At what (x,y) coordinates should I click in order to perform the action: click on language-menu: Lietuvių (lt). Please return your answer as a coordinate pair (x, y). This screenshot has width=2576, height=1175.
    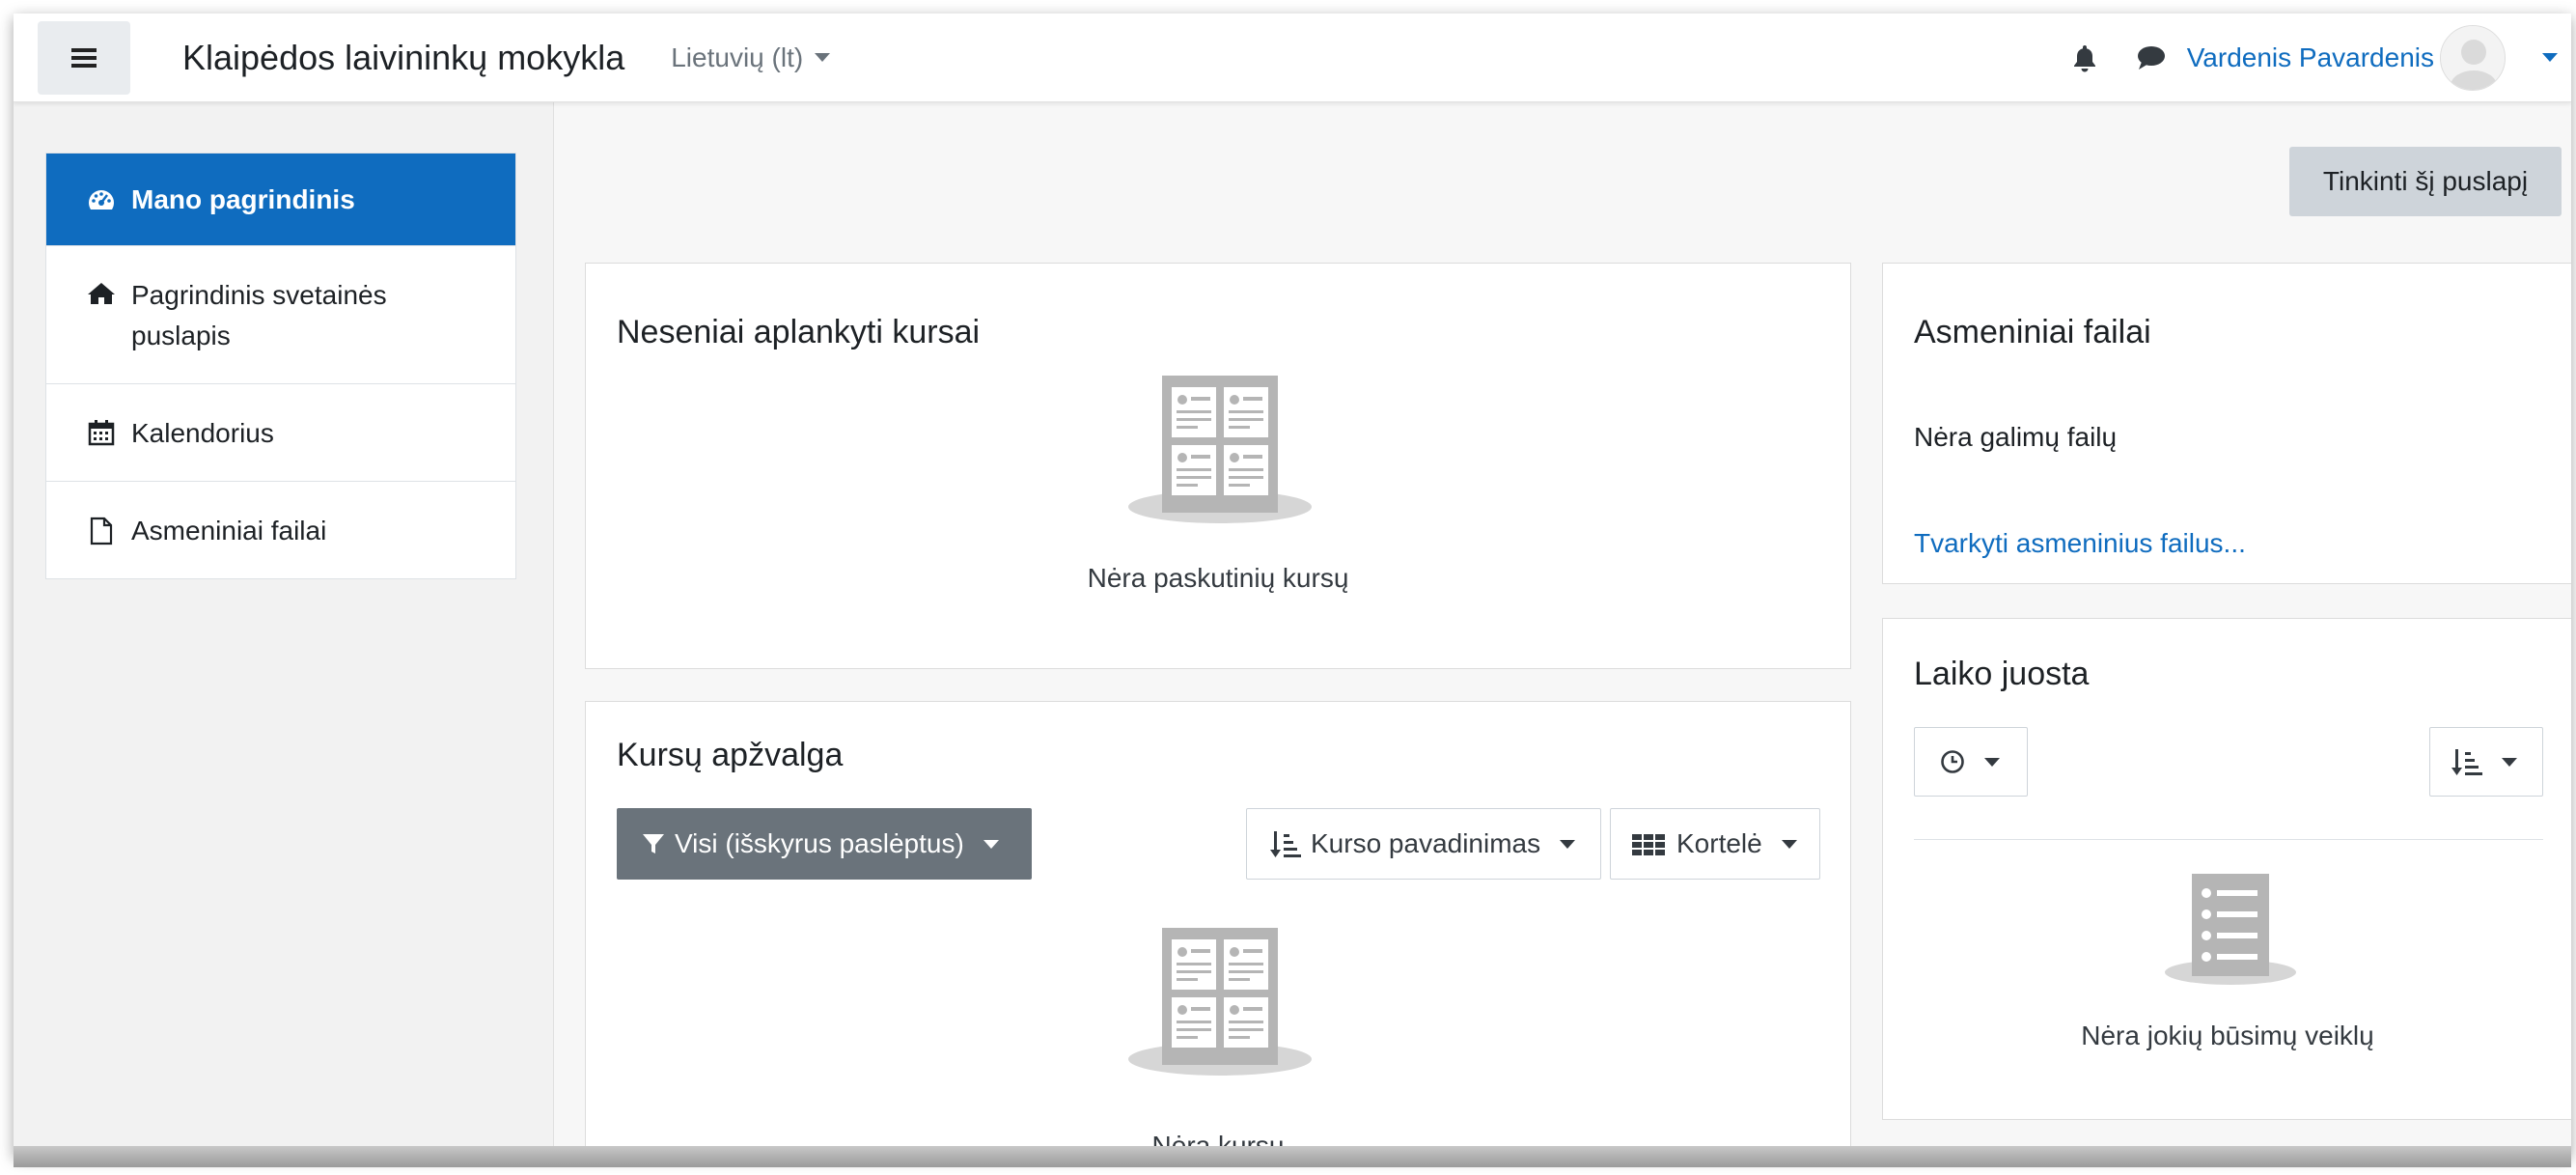
    Looking at the image, I should click on (751, 57).